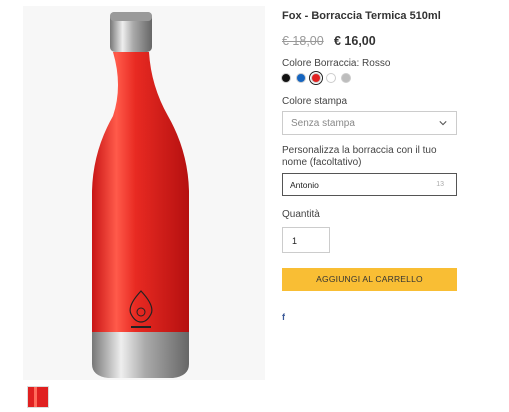 The height and width of the screenshot is (412, 509). What do you see at coordinates (301, 78) in the screenshot?
I see `swatch-blue` at bounding box center [301, 78].